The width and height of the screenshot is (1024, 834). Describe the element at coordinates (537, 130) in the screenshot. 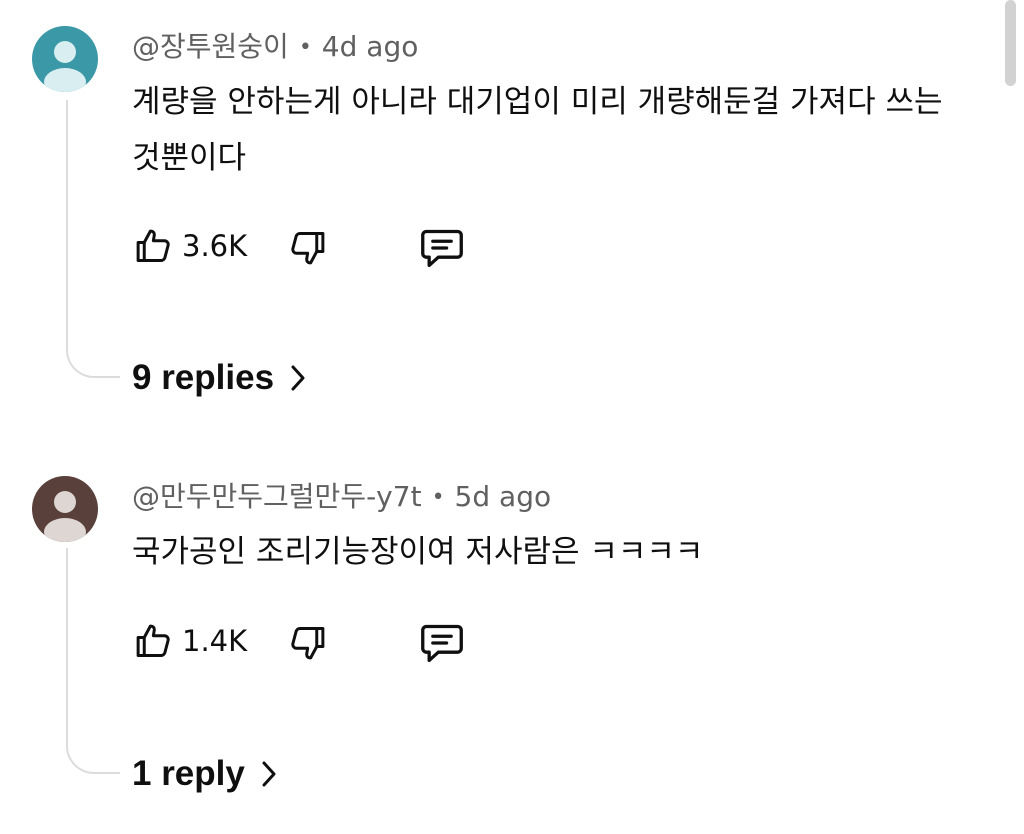

I see `comment-text: 계량을 안하는게 아니라 대기업이 미리 개량해둔걸 가져다 쓰는것뿐이다` at that location.